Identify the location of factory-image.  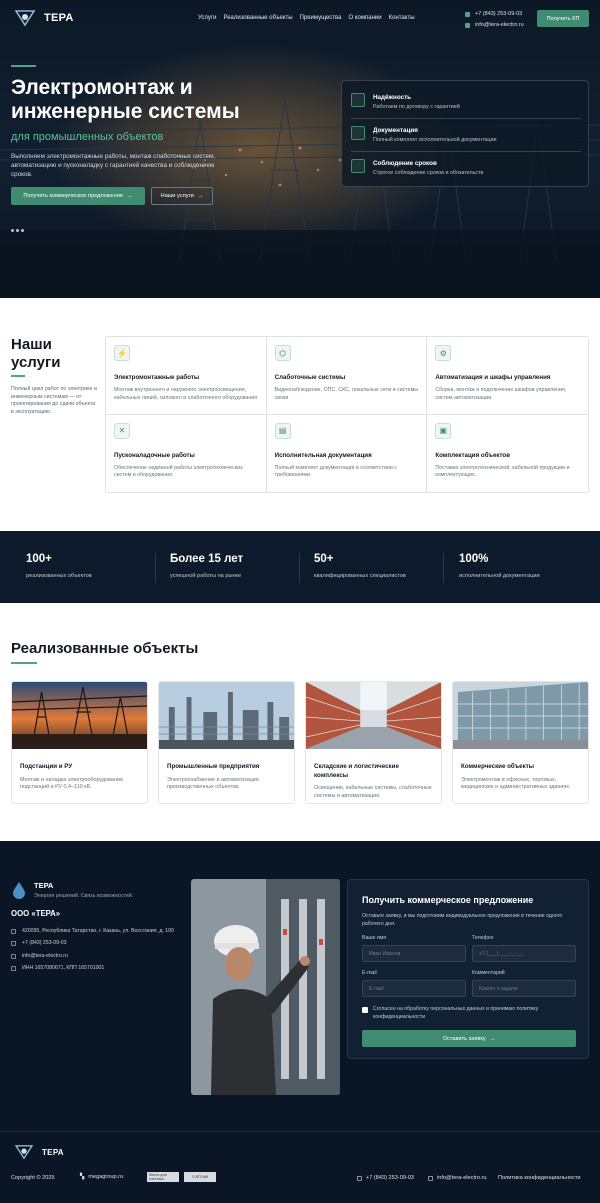
(226, 715).